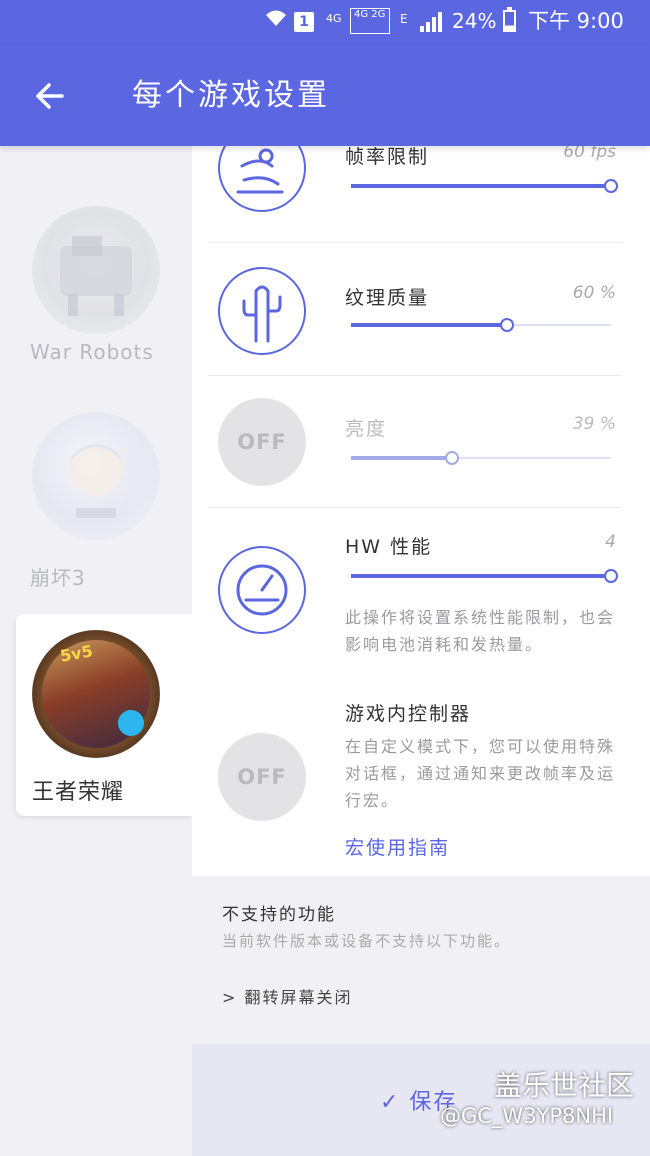 This screenshot has width=650, height=1156. What do you see at coordinates (474, 21) in the screenshot?
I see `battery-percent: 24%` at bounding box center [474, 21].